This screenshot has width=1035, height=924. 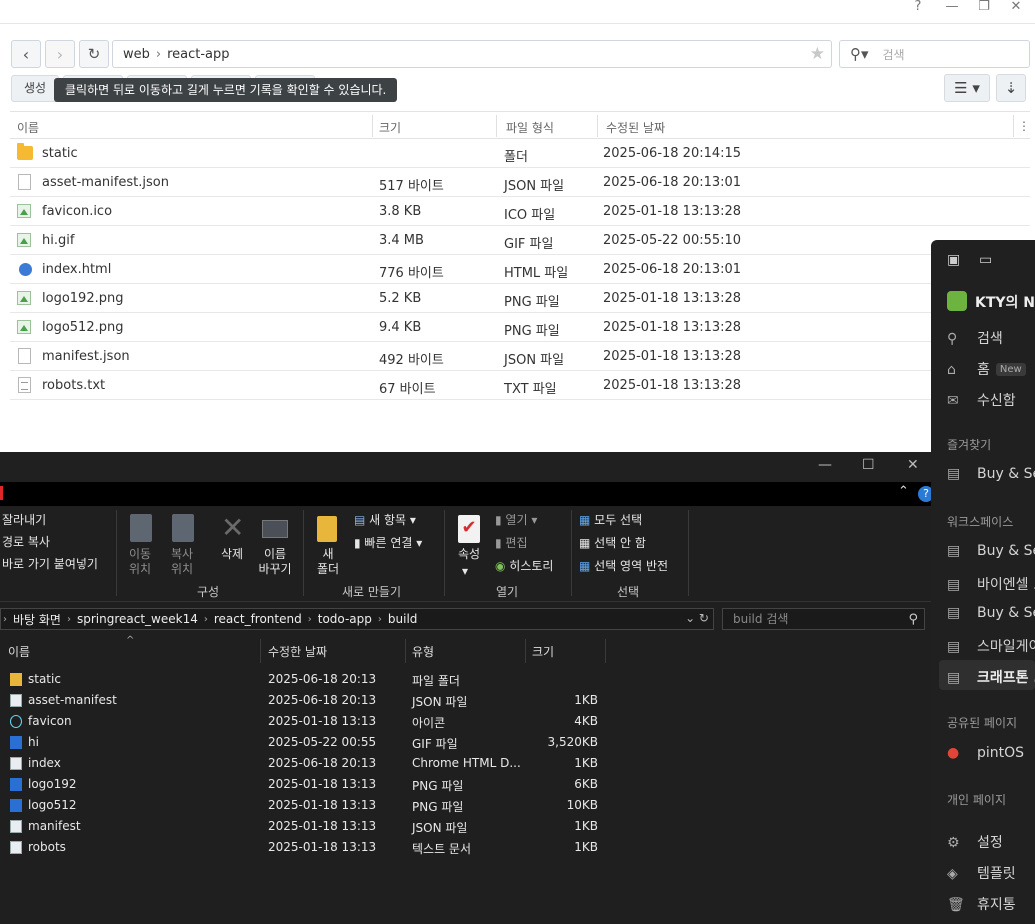 What do you see at coordinates (258, 619) in the screenshot?
I see `path-react-frontend: react_frontend` at bounding box center [258, 619].